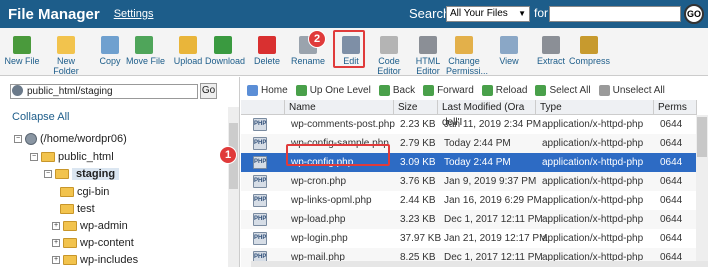 The image size is (708, 267). Describe the element at coordinates (563, 90) in the screenshot. I see `nav-select-all: Select All` at that location.